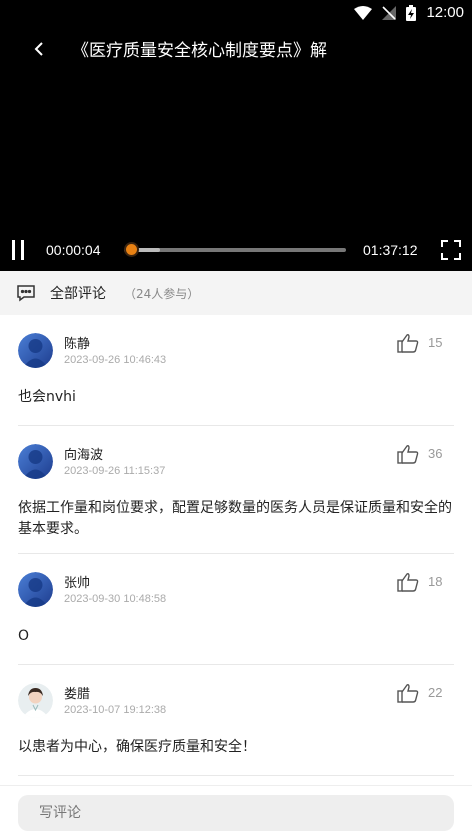 The height and width of the screenshot is (839, 472). I want to click on like-count: 15, so click(435, 342).